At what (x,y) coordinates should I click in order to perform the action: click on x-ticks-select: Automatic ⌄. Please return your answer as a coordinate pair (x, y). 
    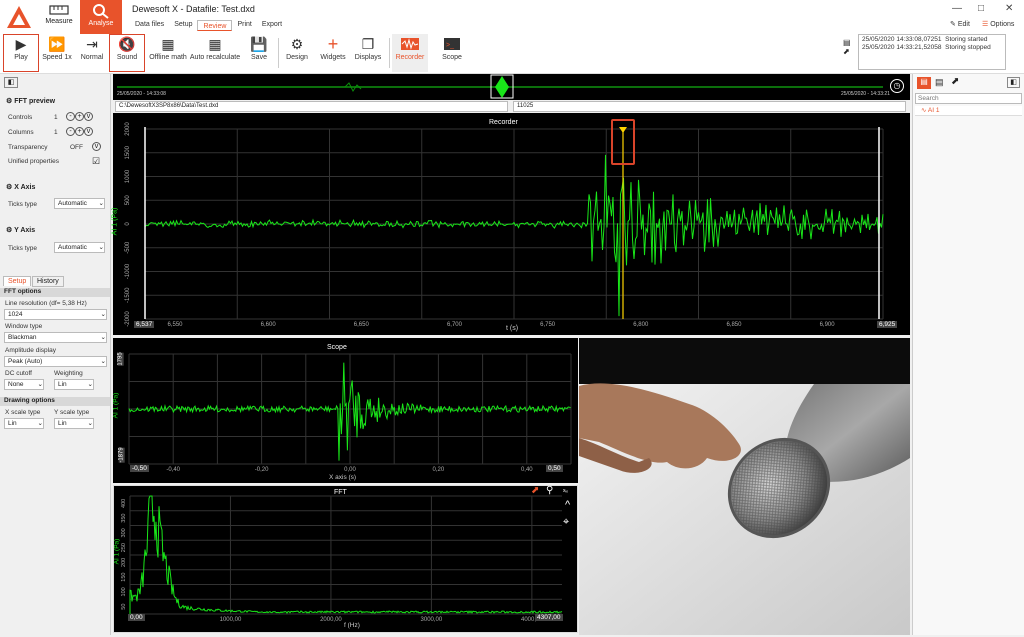
    Looking at the image, I should click on (79, 203).